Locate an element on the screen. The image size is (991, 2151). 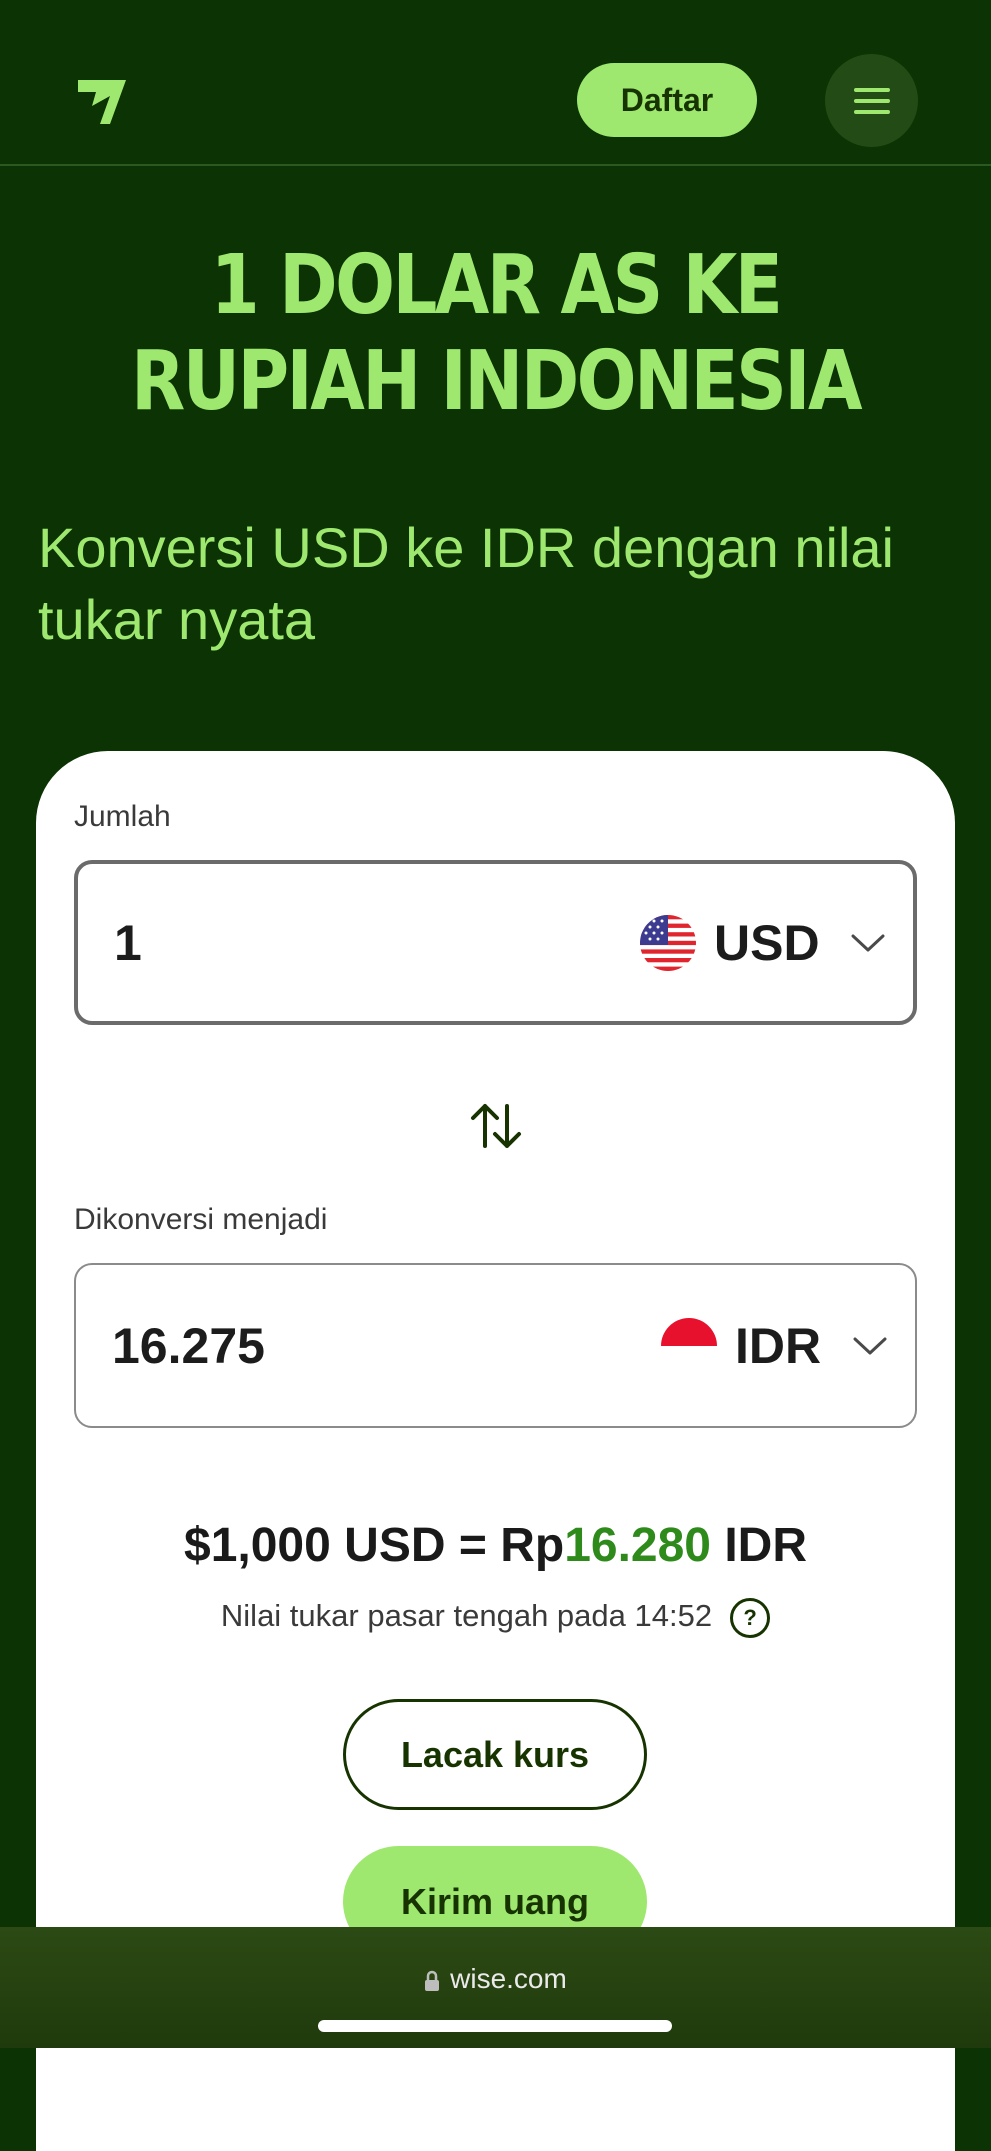
rate-note: Nilai tukar pasar tengah pada 14:52? is located at coordinates (495, 1618).